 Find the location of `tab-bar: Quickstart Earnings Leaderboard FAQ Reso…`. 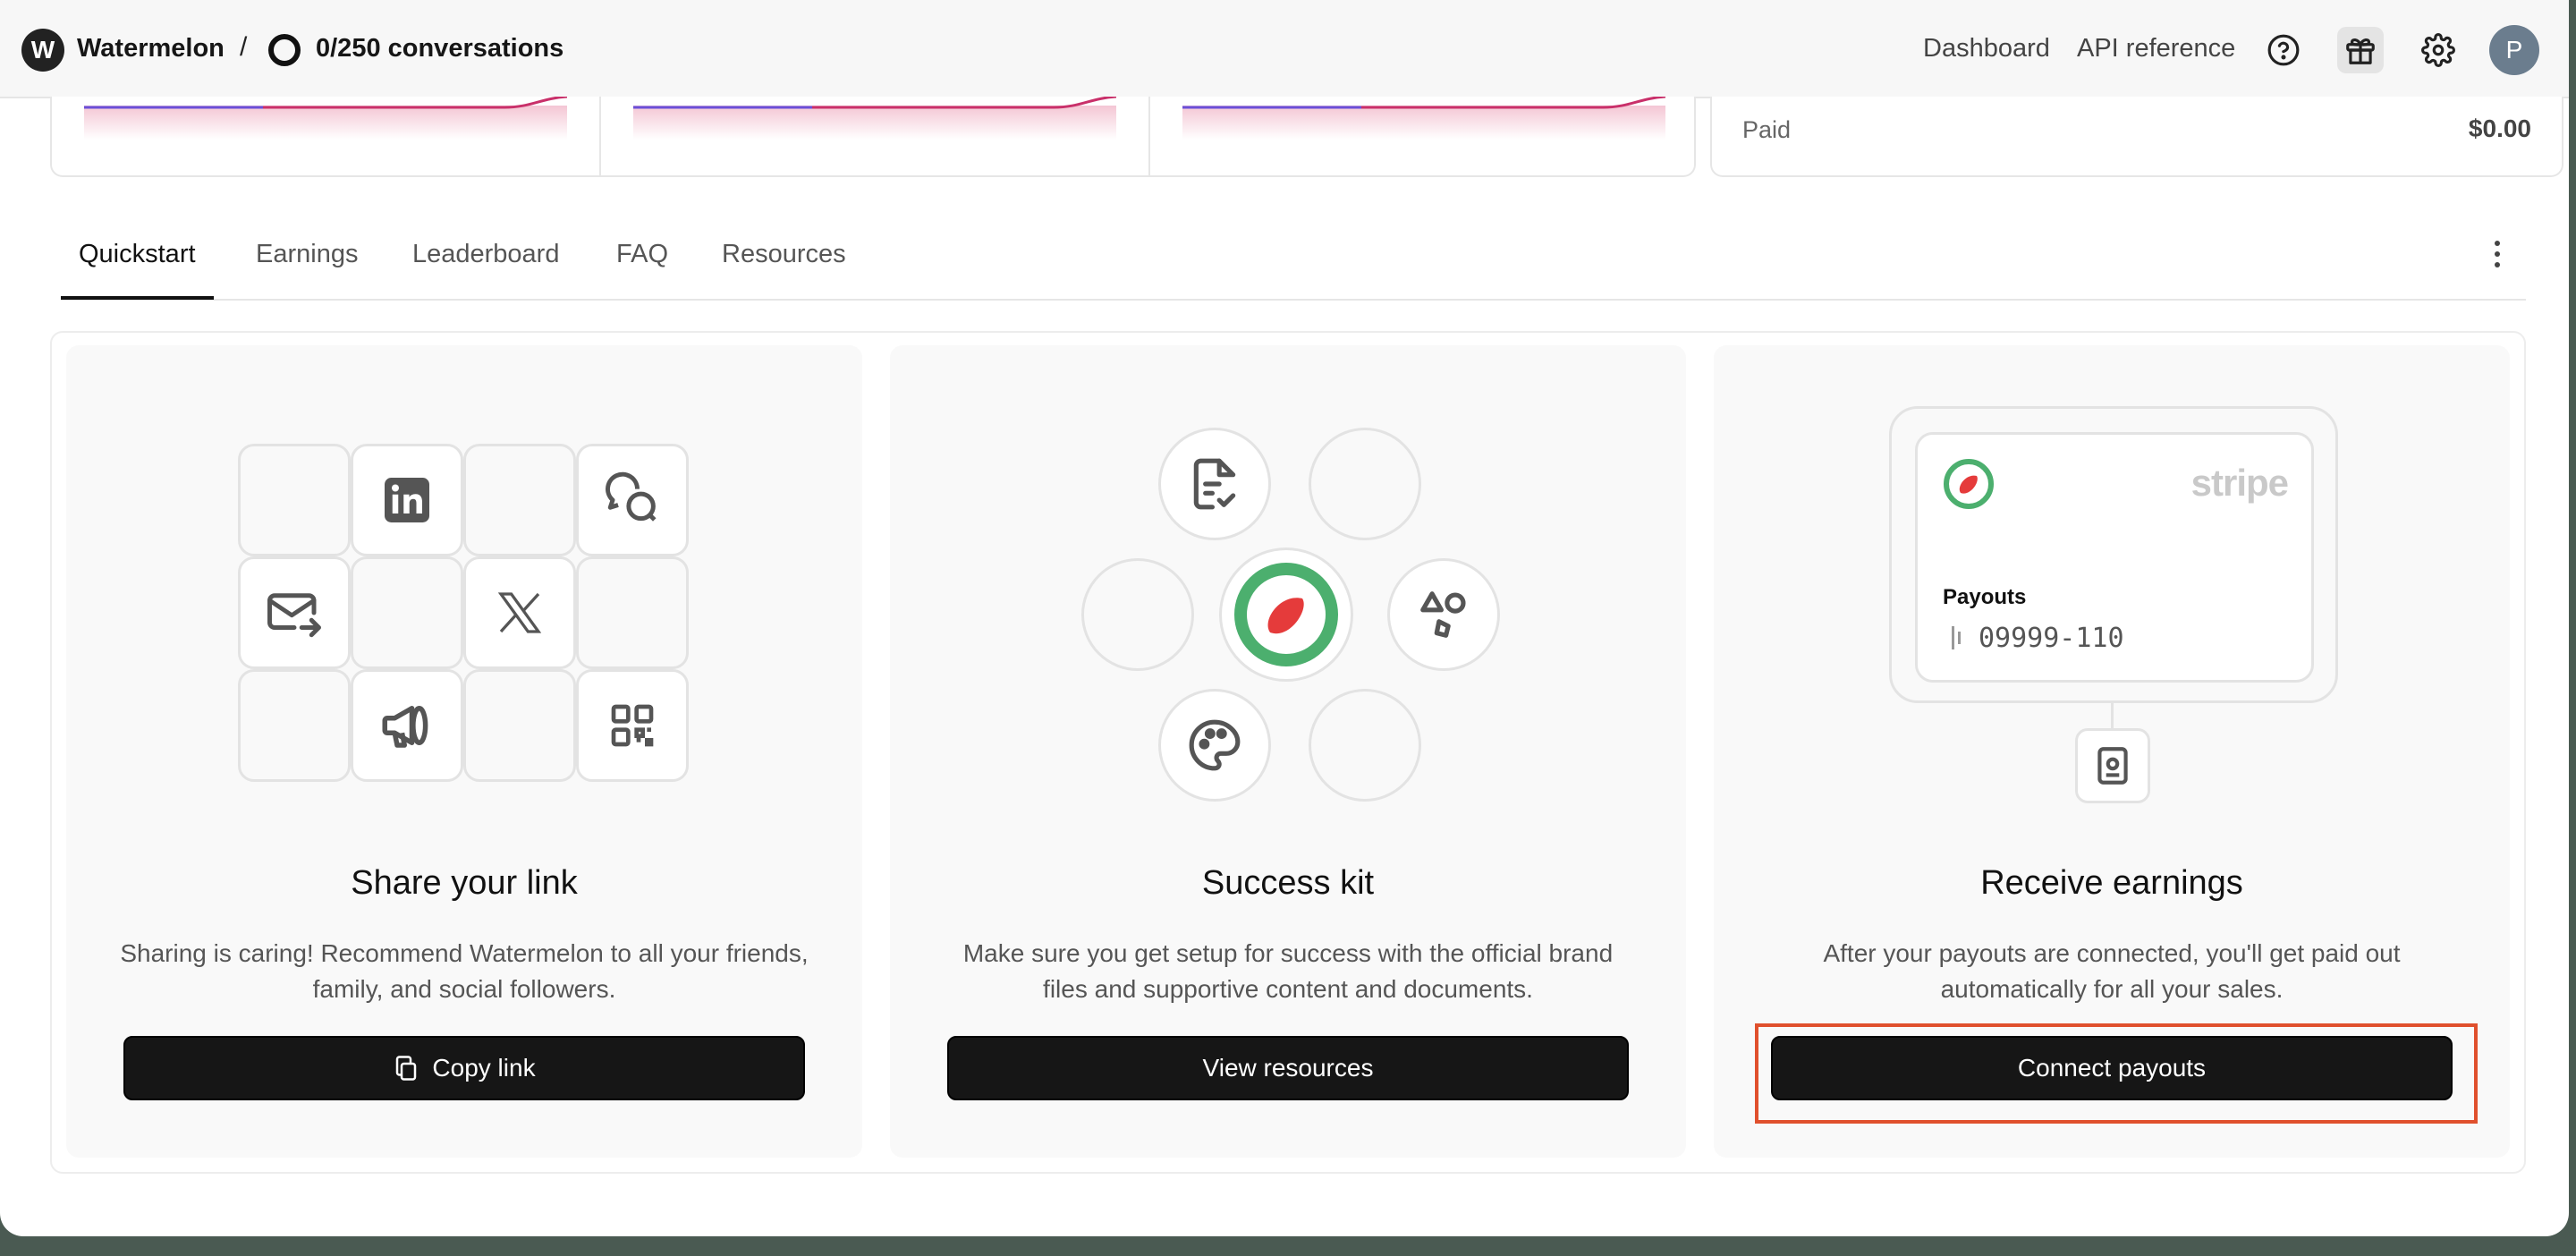

tab-bar: Quickstart Earnings Leaderboard FAQ Reso… is located at coordinates (1293, 258).